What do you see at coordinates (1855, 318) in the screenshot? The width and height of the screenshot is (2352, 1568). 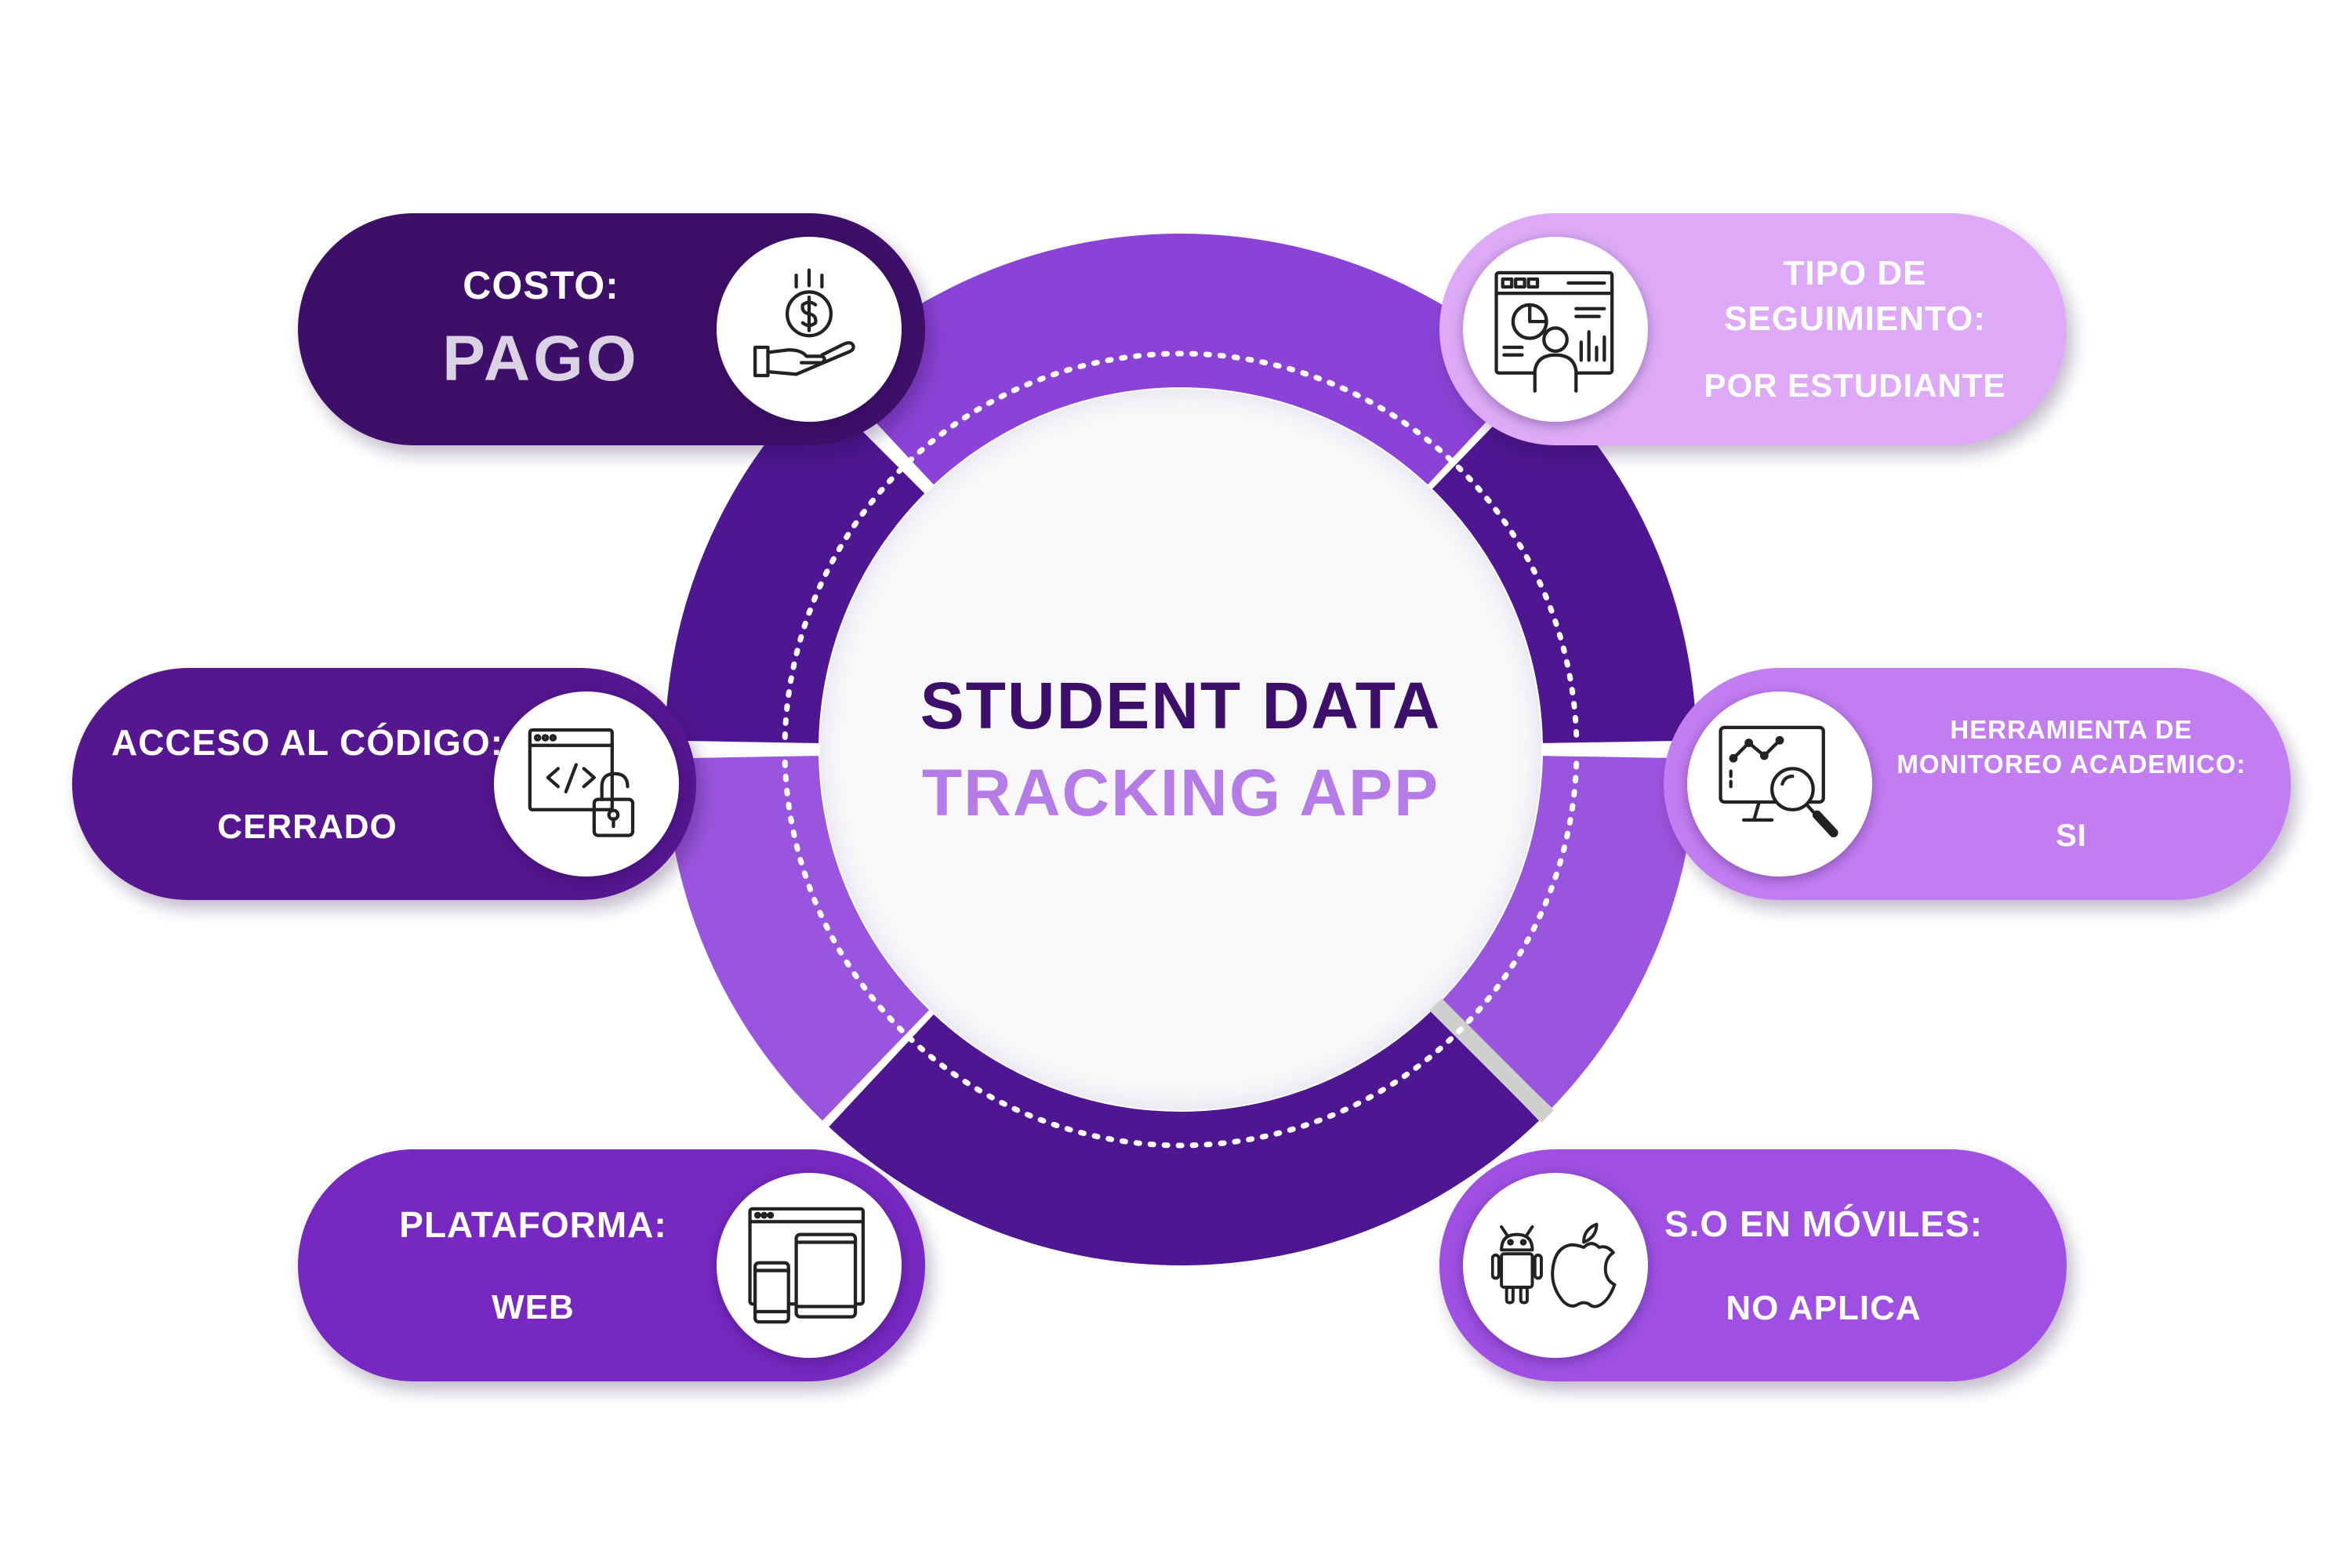 I see `tipo-label-line2: SEGUIMIENTO:` at bounding box center [1855, 318].